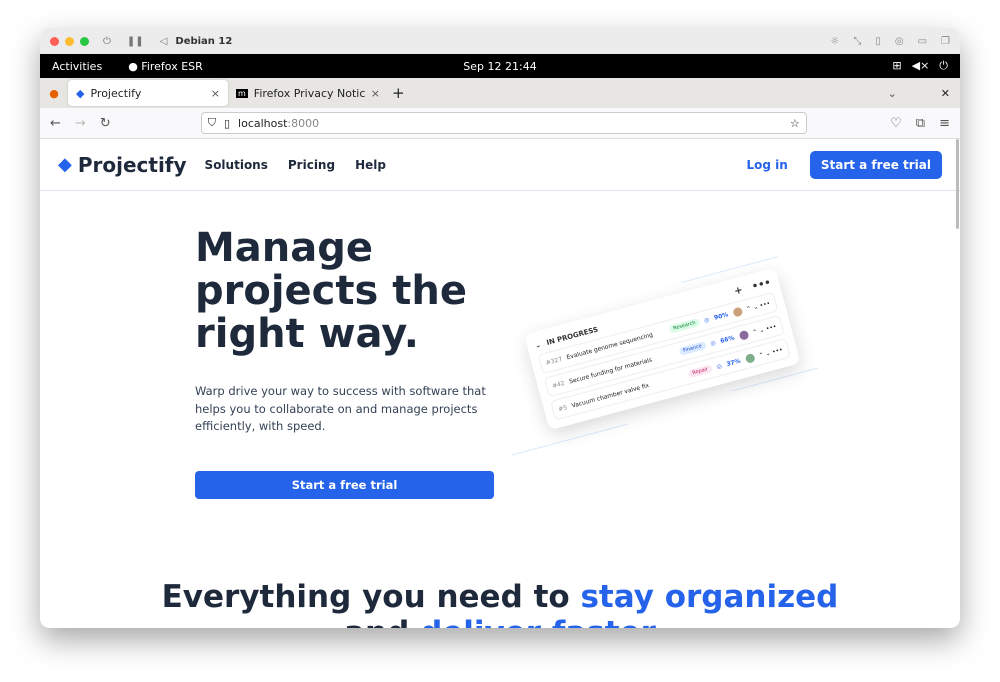 The width and height of the screenshot is (1000, 682). I want to click on page-icon: ▯, so click(227, 123).